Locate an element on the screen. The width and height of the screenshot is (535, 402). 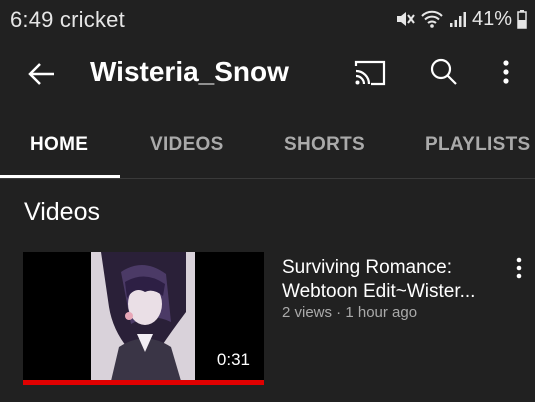
cast-button is located at coordinates (370, 73).